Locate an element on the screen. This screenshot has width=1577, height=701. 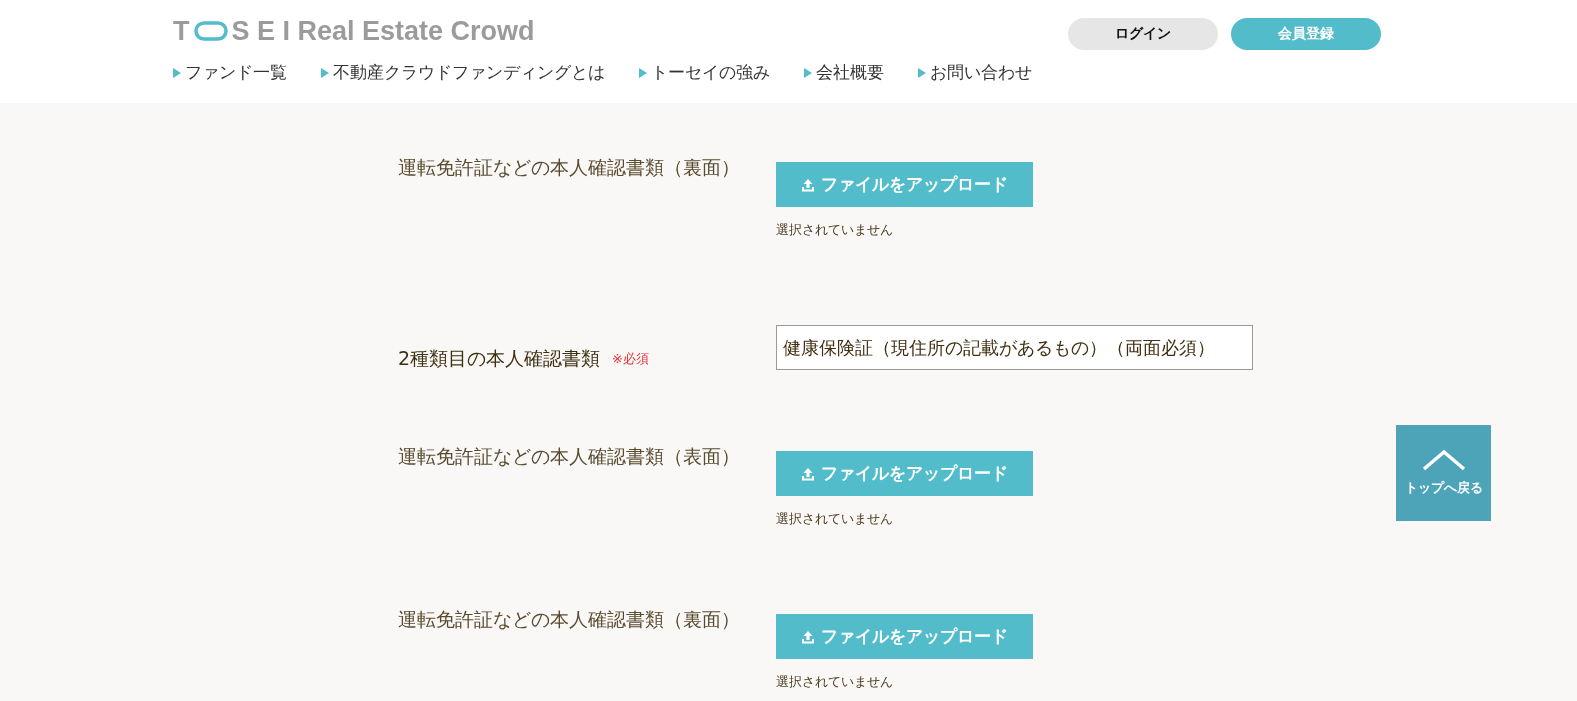
logo-text: S E I Real Estate Crowd is located at coordinates (383, 31).